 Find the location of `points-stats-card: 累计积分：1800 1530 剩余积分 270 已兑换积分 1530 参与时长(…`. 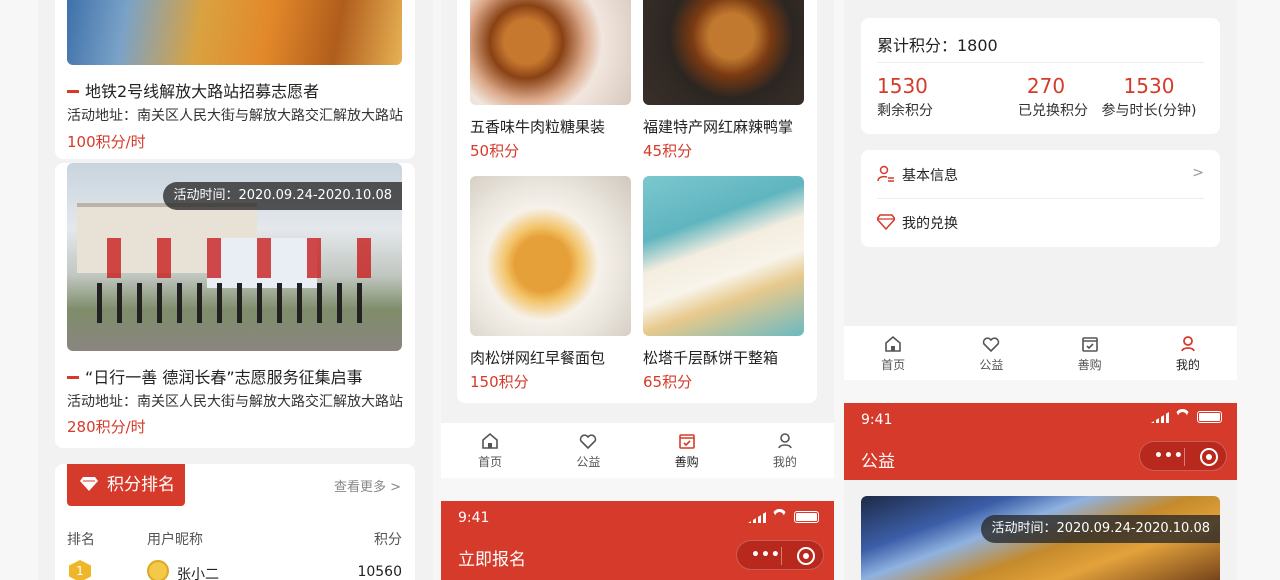

points-stats-card: 累计积分：1800 1530 剩余积分 270 已兑换积分 1530 参与时长(… is located at coordinates (1040, 76).